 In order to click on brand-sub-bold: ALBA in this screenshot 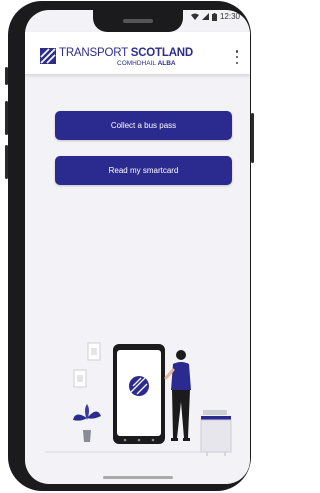, I will do `click(166, 63)`.